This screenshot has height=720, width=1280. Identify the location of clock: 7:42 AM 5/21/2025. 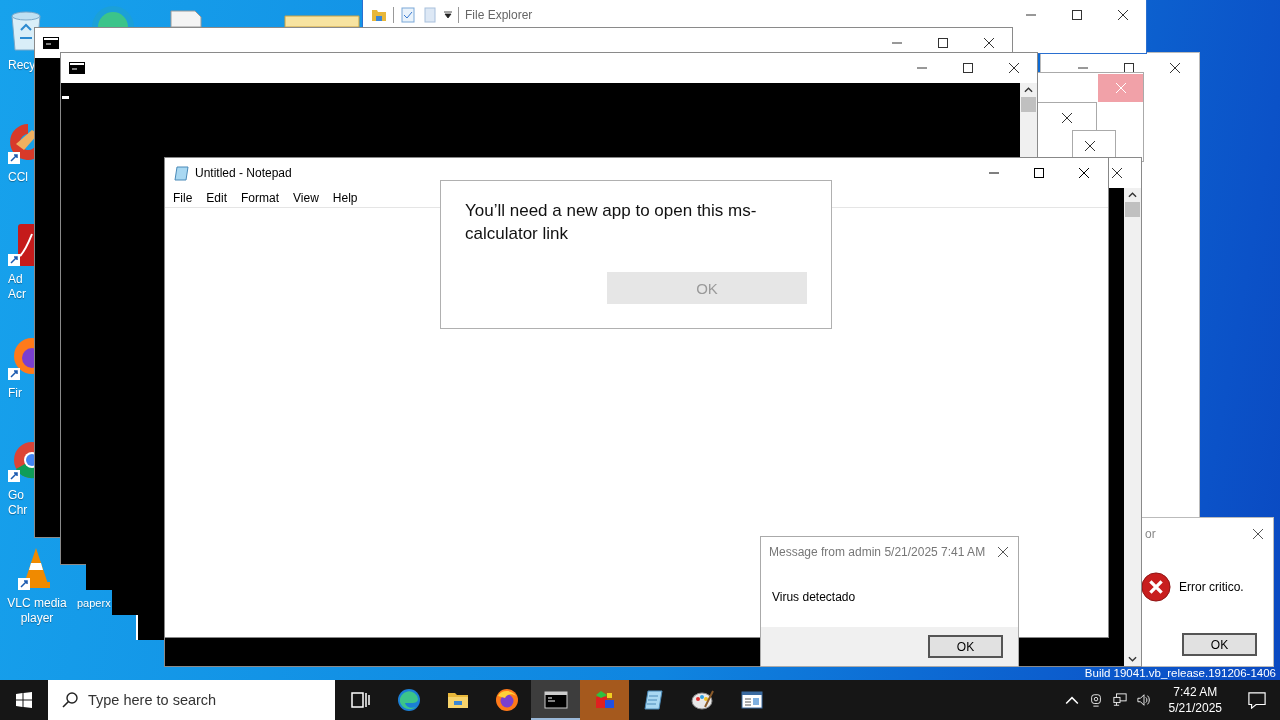
(1195, 700).